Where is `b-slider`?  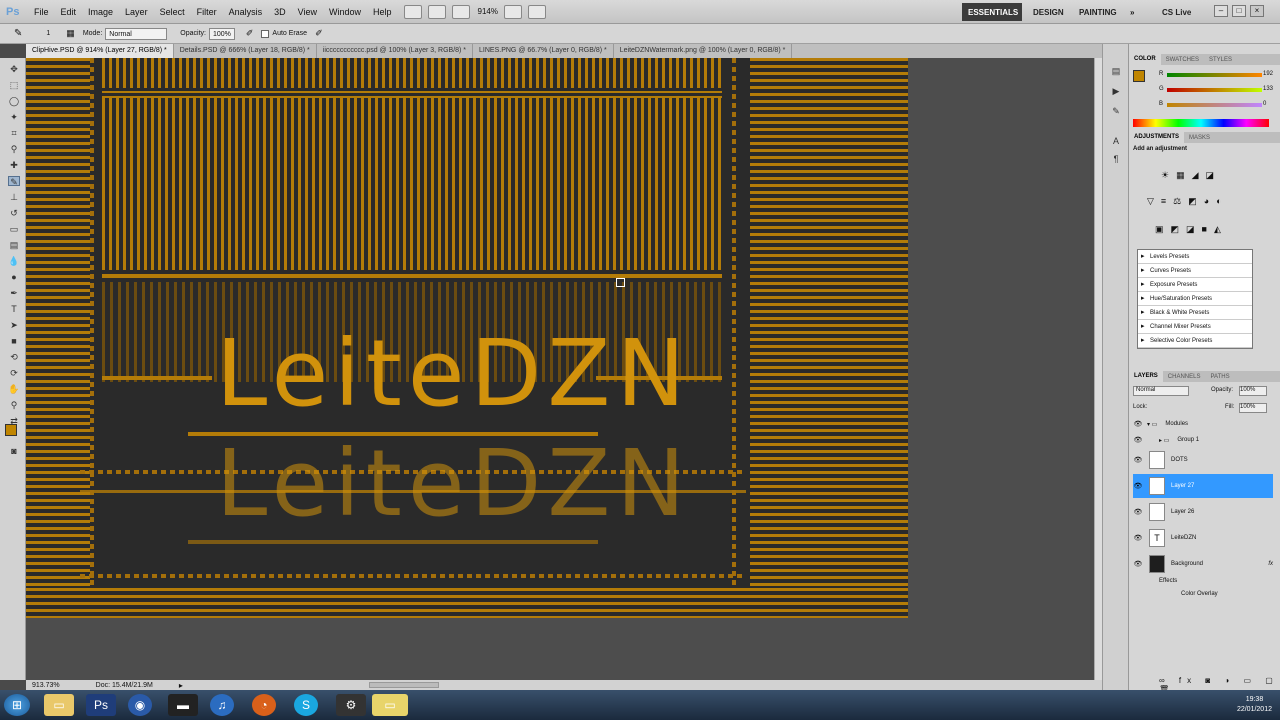
b-slider is located at coordinates (1214, 105).